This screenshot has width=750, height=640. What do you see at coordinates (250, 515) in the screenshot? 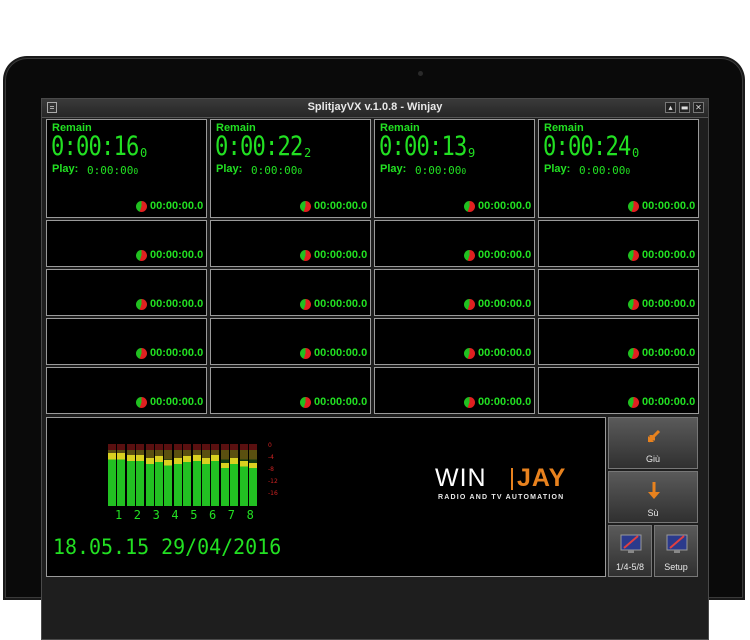
I see `vu-channel-label: 8` at bounding box center [250, 515].